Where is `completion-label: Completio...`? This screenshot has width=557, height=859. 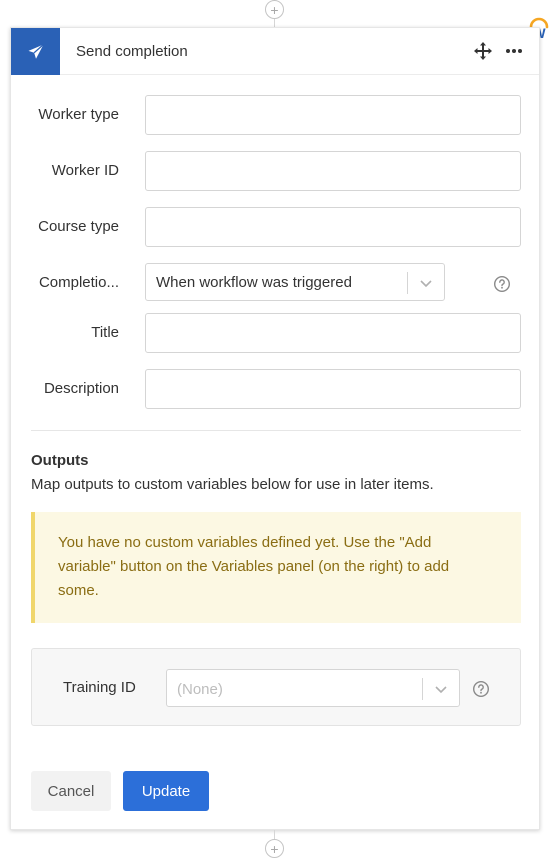 completion-label: Completio... is located at coordinates (78, 282).